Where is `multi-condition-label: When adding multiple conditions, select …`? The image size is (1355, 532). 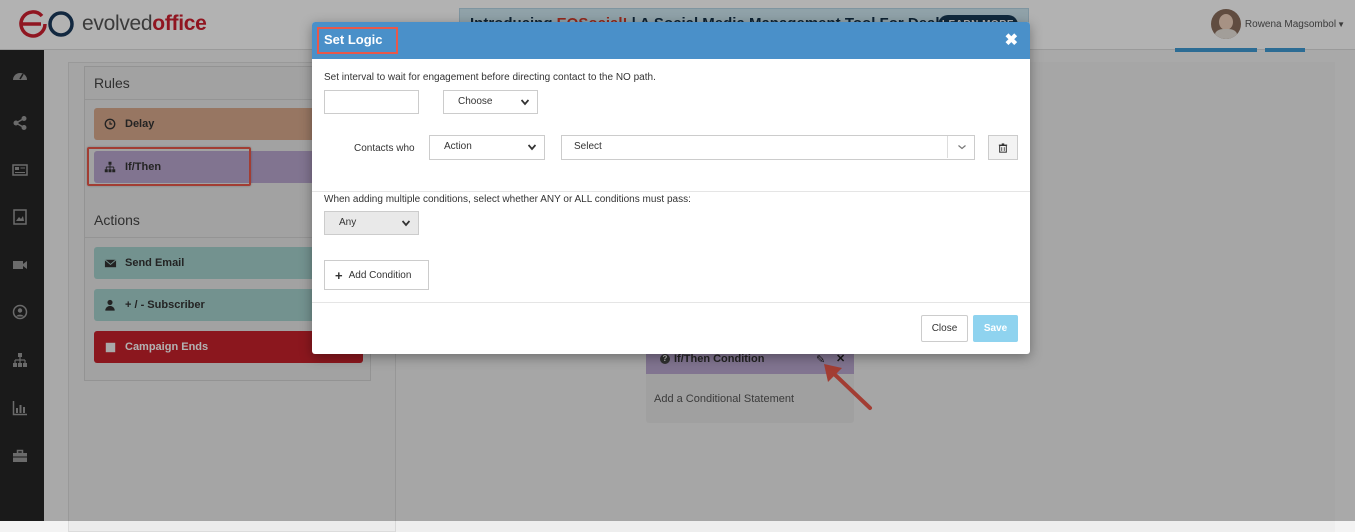
multi-condition-label: When adding multiple conditions, select … is located at coordinates (507, 199).